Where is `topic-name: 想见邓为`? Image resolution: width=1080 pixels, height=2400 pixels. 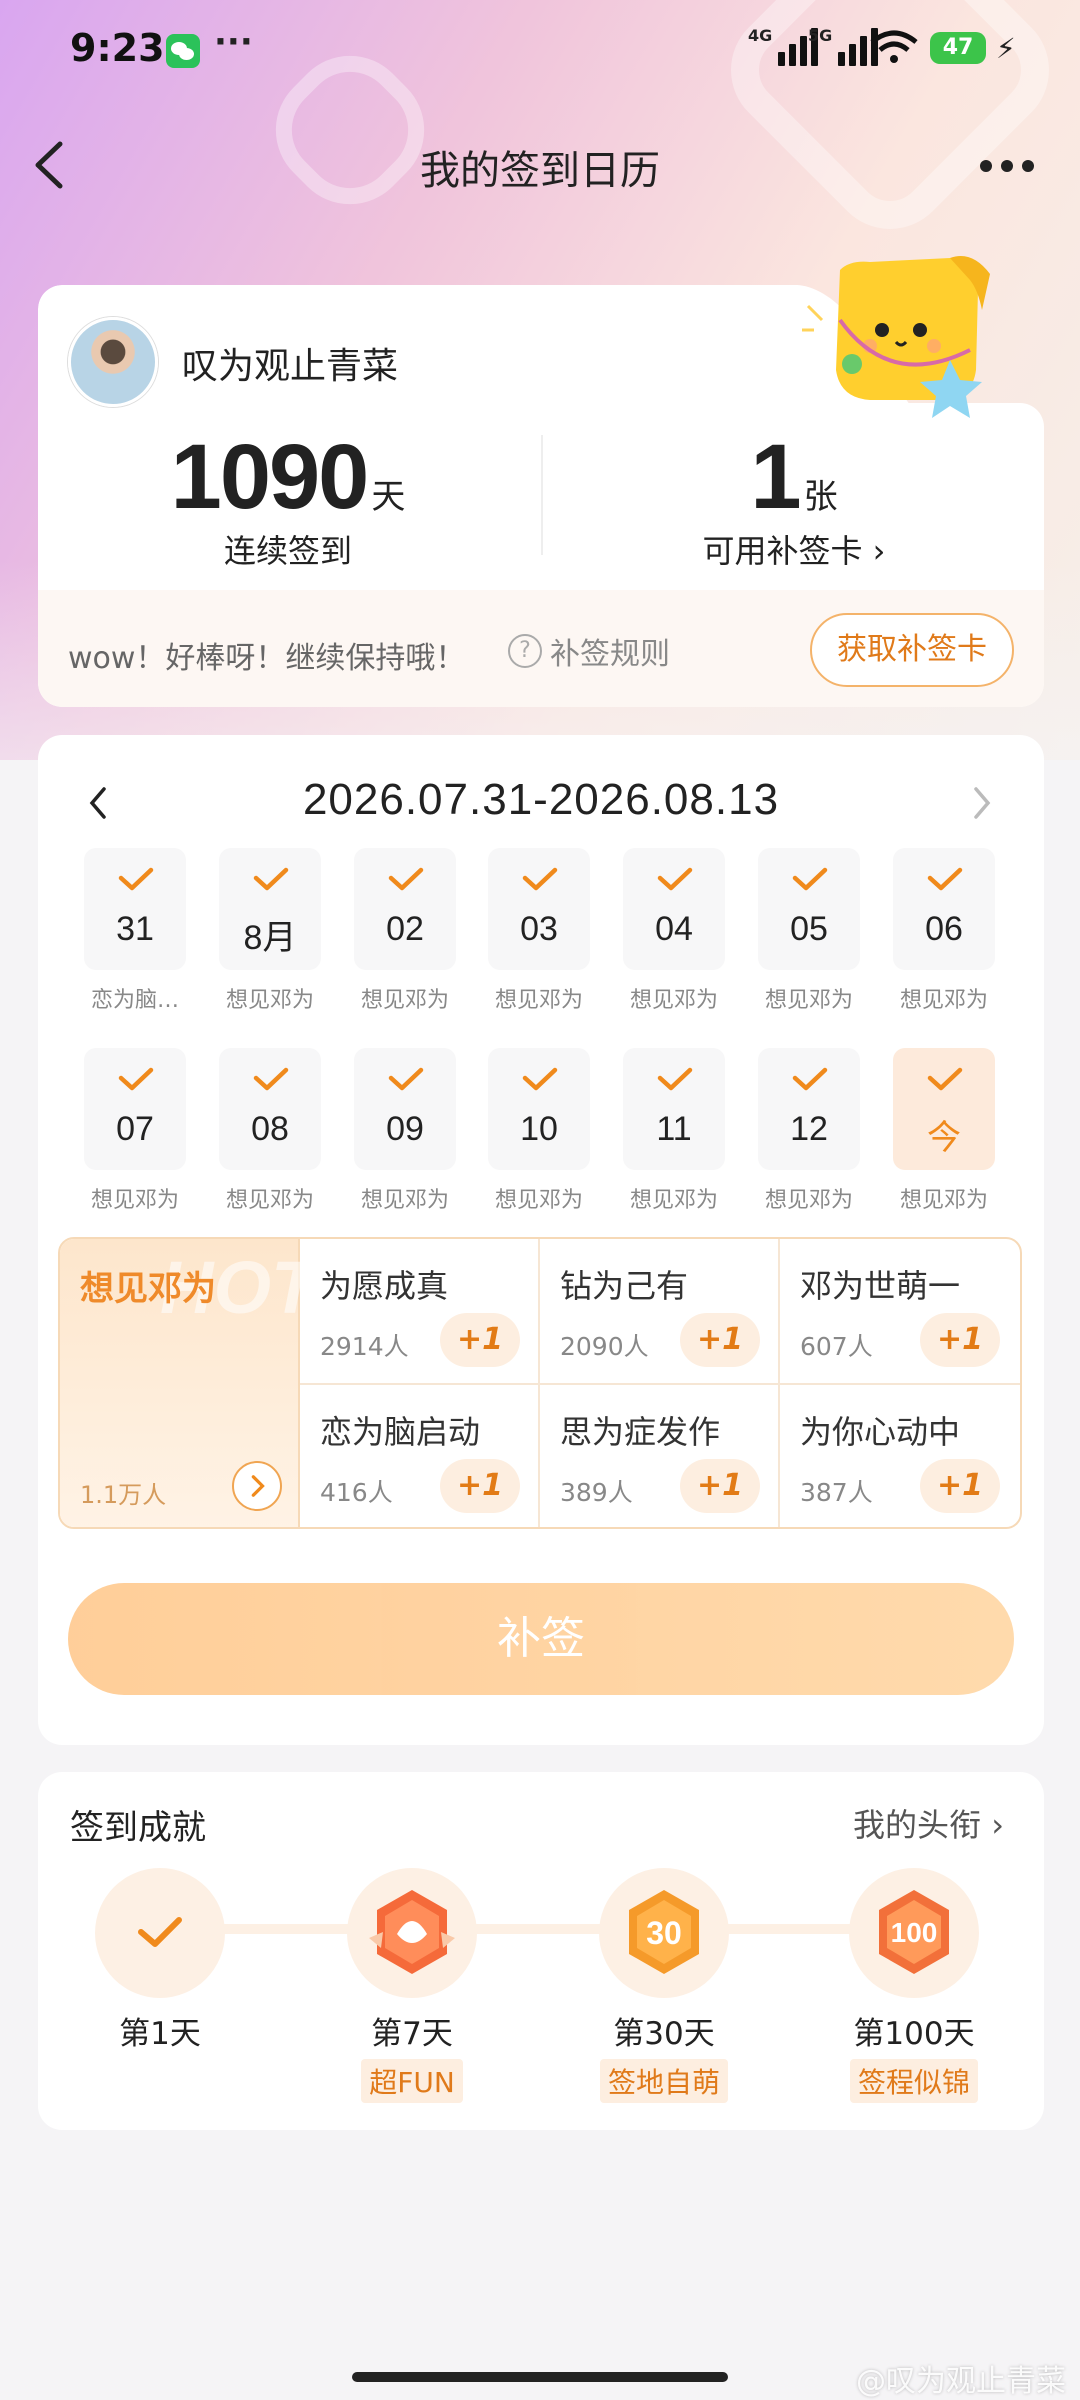 topic-name: 想见邓为 is located at coordinates (148, 1289).